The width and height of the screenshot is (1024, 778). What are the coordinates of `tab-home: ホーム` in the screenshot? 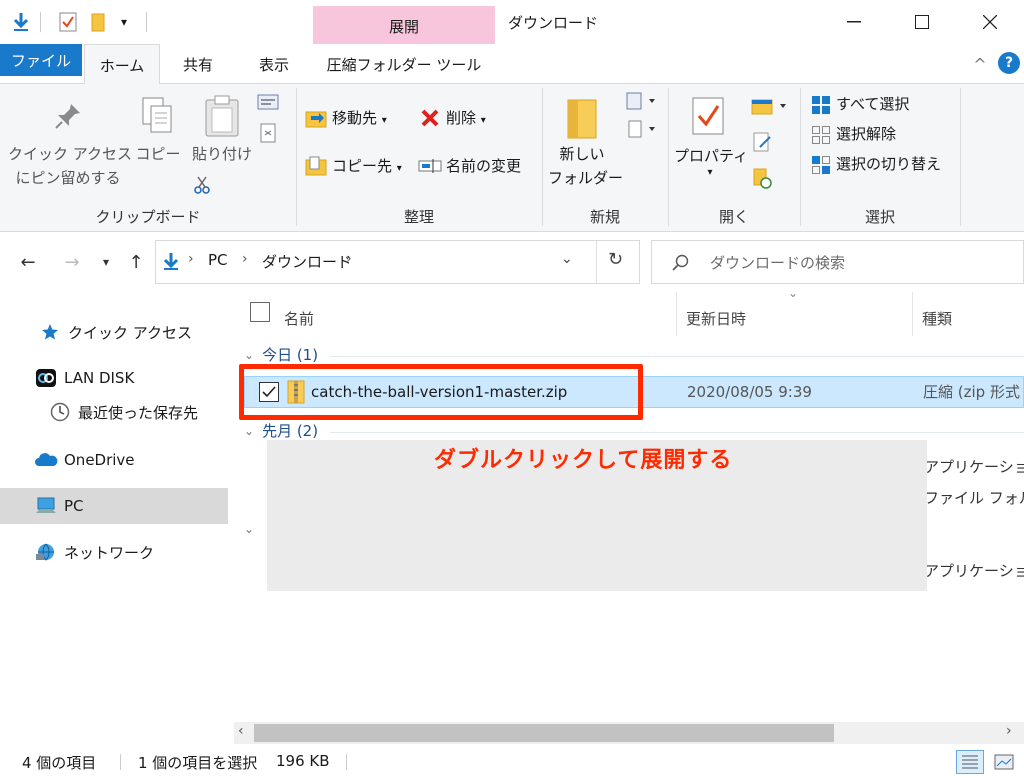 It's located at (122, 64).